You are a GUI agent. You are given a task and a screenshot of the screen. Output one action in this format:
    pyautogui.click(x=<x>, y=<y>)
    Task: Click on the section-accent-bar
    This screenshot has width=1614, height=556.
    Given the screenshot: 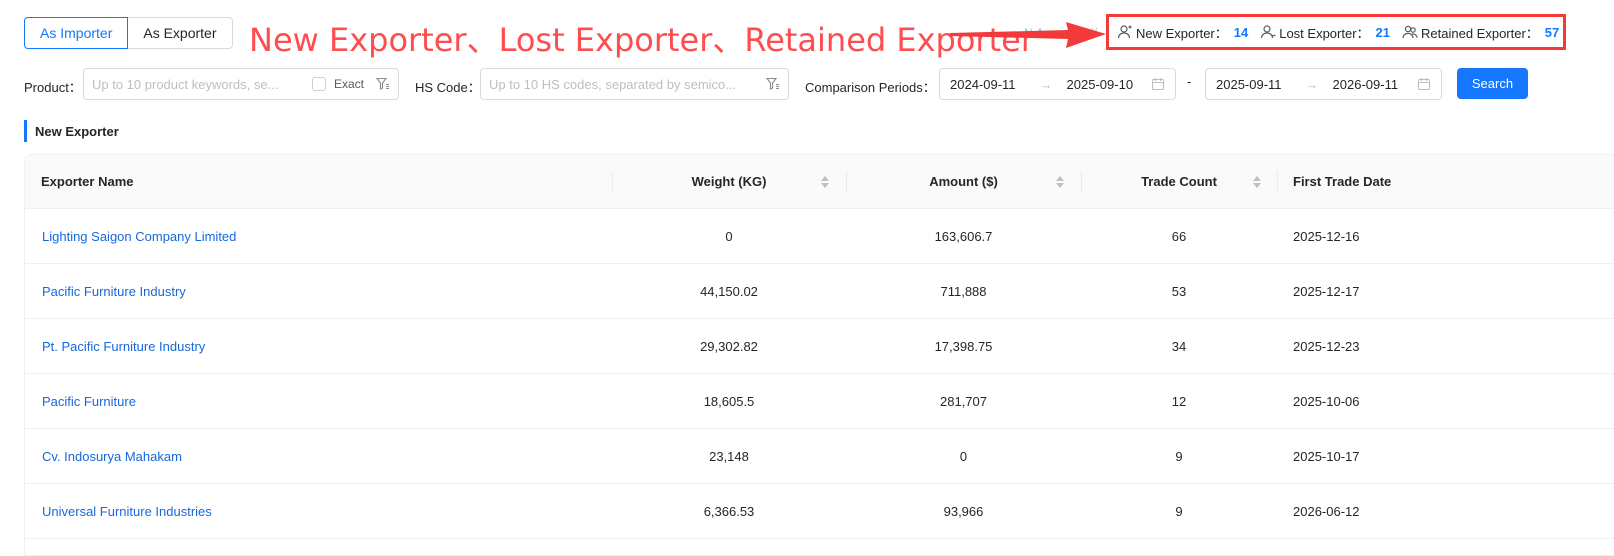 What is the action you would take?
    pyautogui.click(x=25, y=131)
    